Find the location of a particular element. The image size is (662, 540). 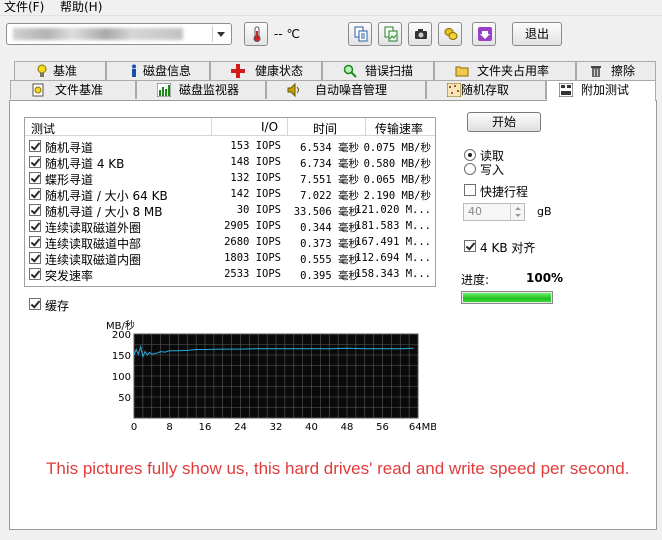

row-test-name: 突发速率 is located at coordinates (69, 276).